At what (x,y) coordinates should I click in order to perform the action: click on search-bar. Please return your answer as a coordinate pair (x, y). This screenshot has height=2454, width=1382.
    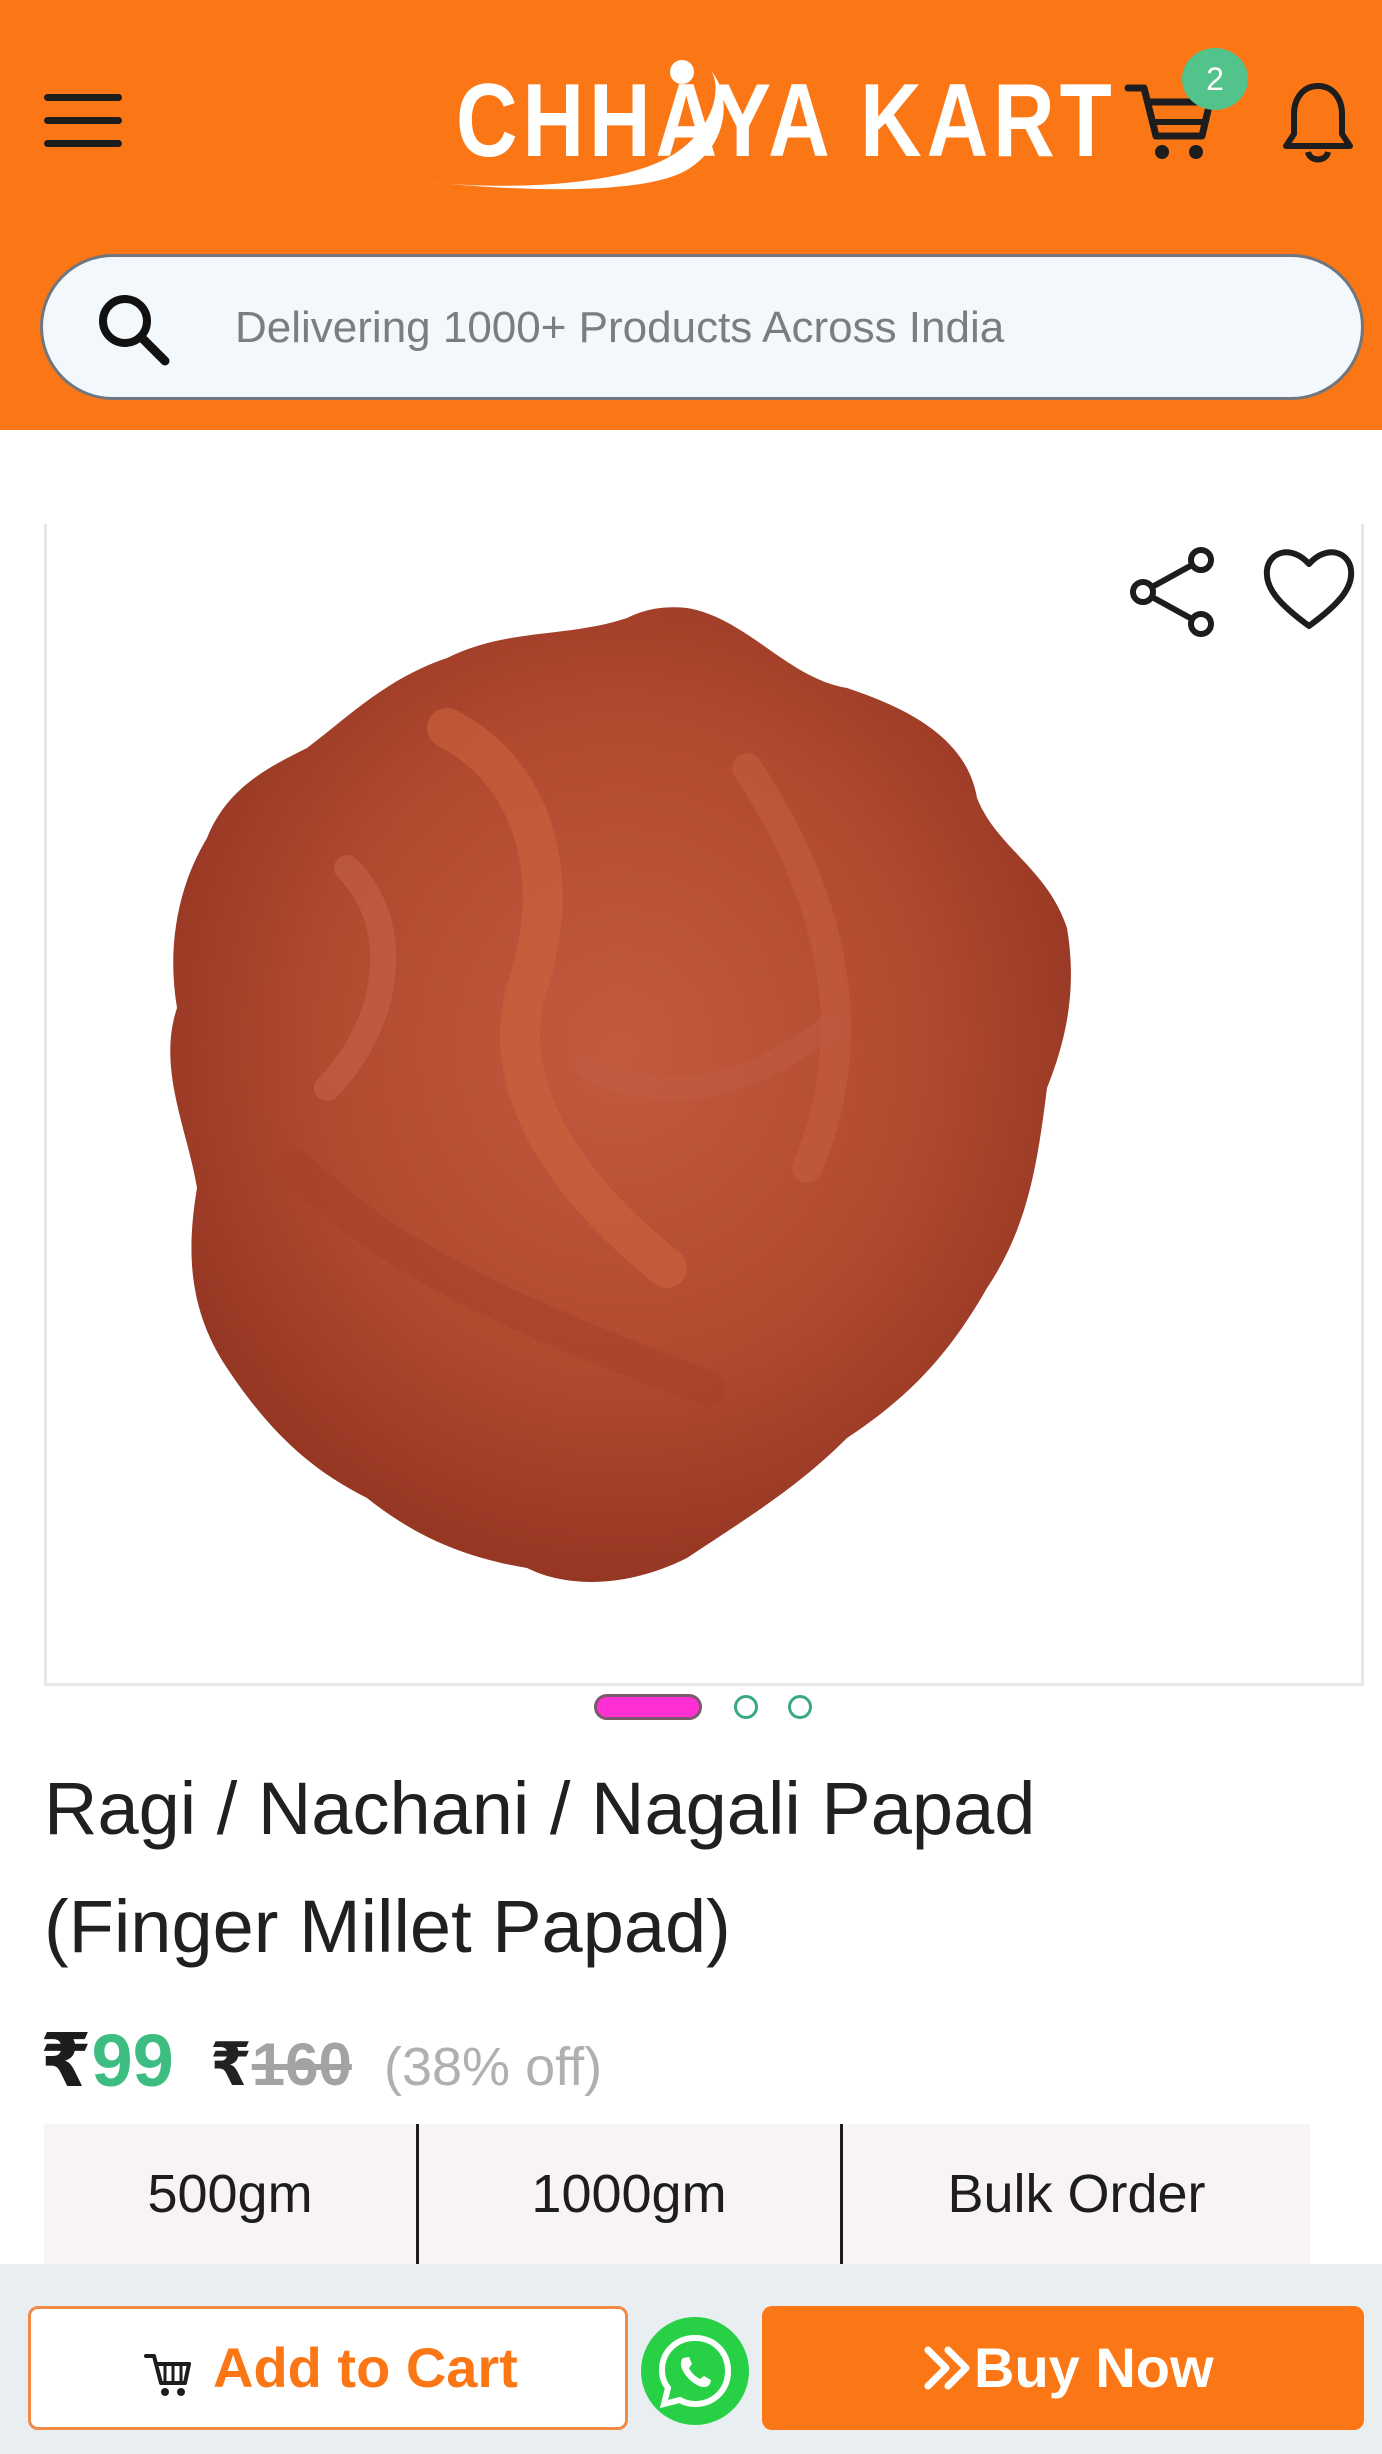
    Looking at the image, I should click on (702, 327).